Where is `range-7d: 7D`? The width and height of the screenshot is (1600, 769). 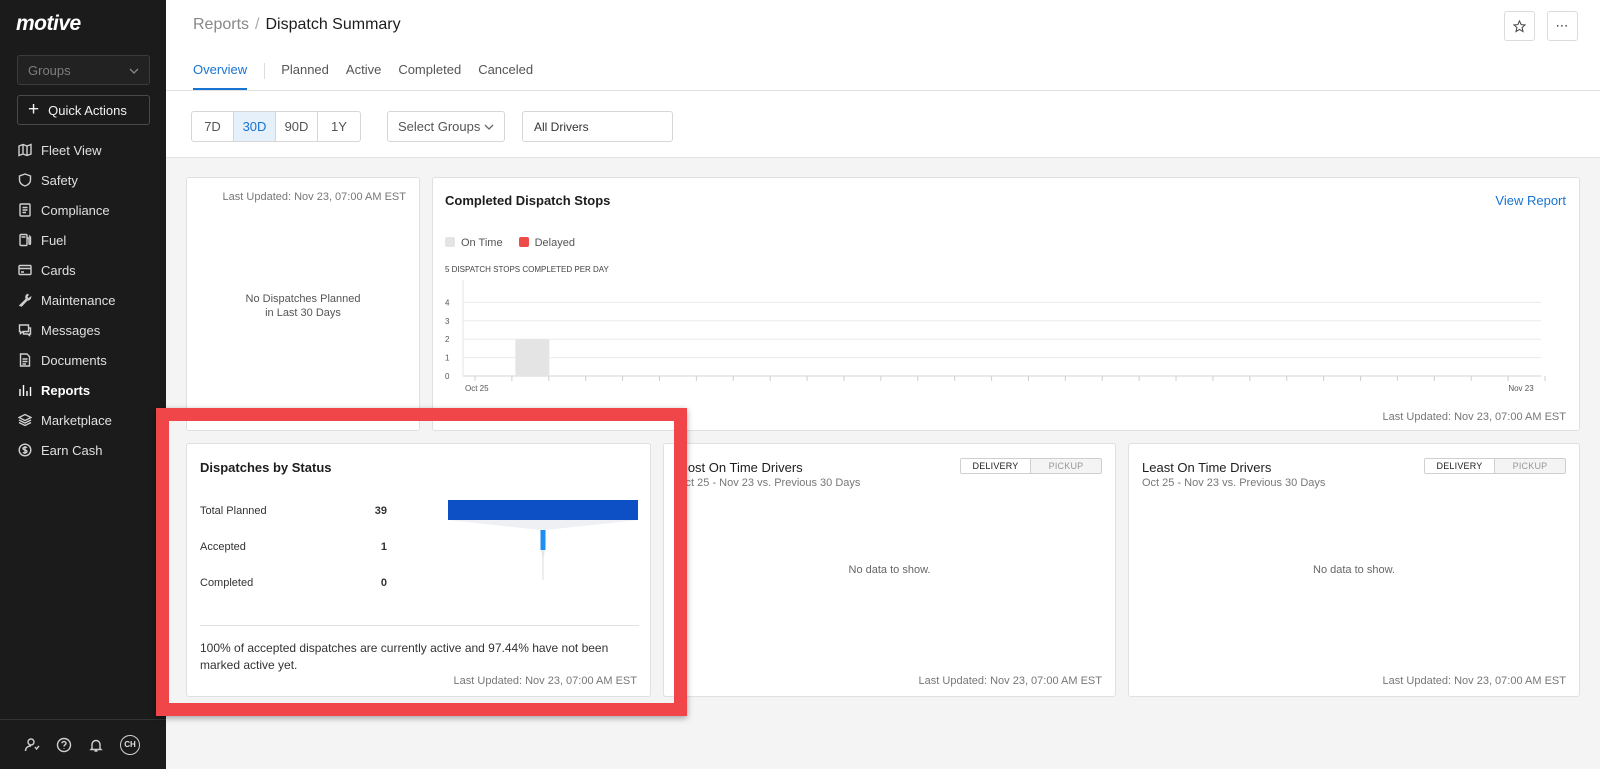
range-7d: 7D is located at coordinates (213, 126).